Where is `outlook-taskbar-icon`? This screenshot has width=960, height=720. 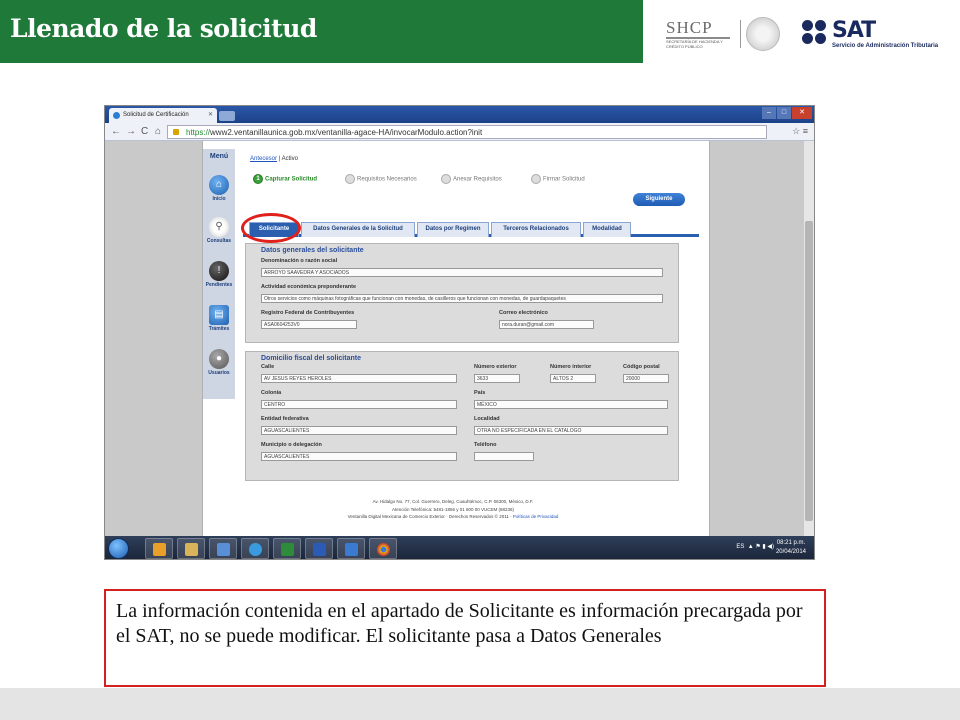
outlook-taskbar-icon is located at coordinates (159, 548).